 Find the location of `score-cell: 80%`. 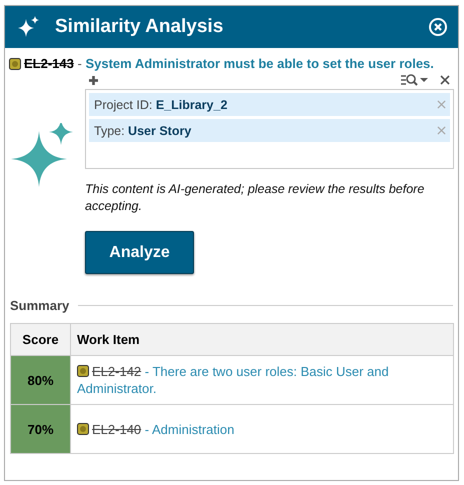

score-cell: 80% is located at coordinates (40, 380).